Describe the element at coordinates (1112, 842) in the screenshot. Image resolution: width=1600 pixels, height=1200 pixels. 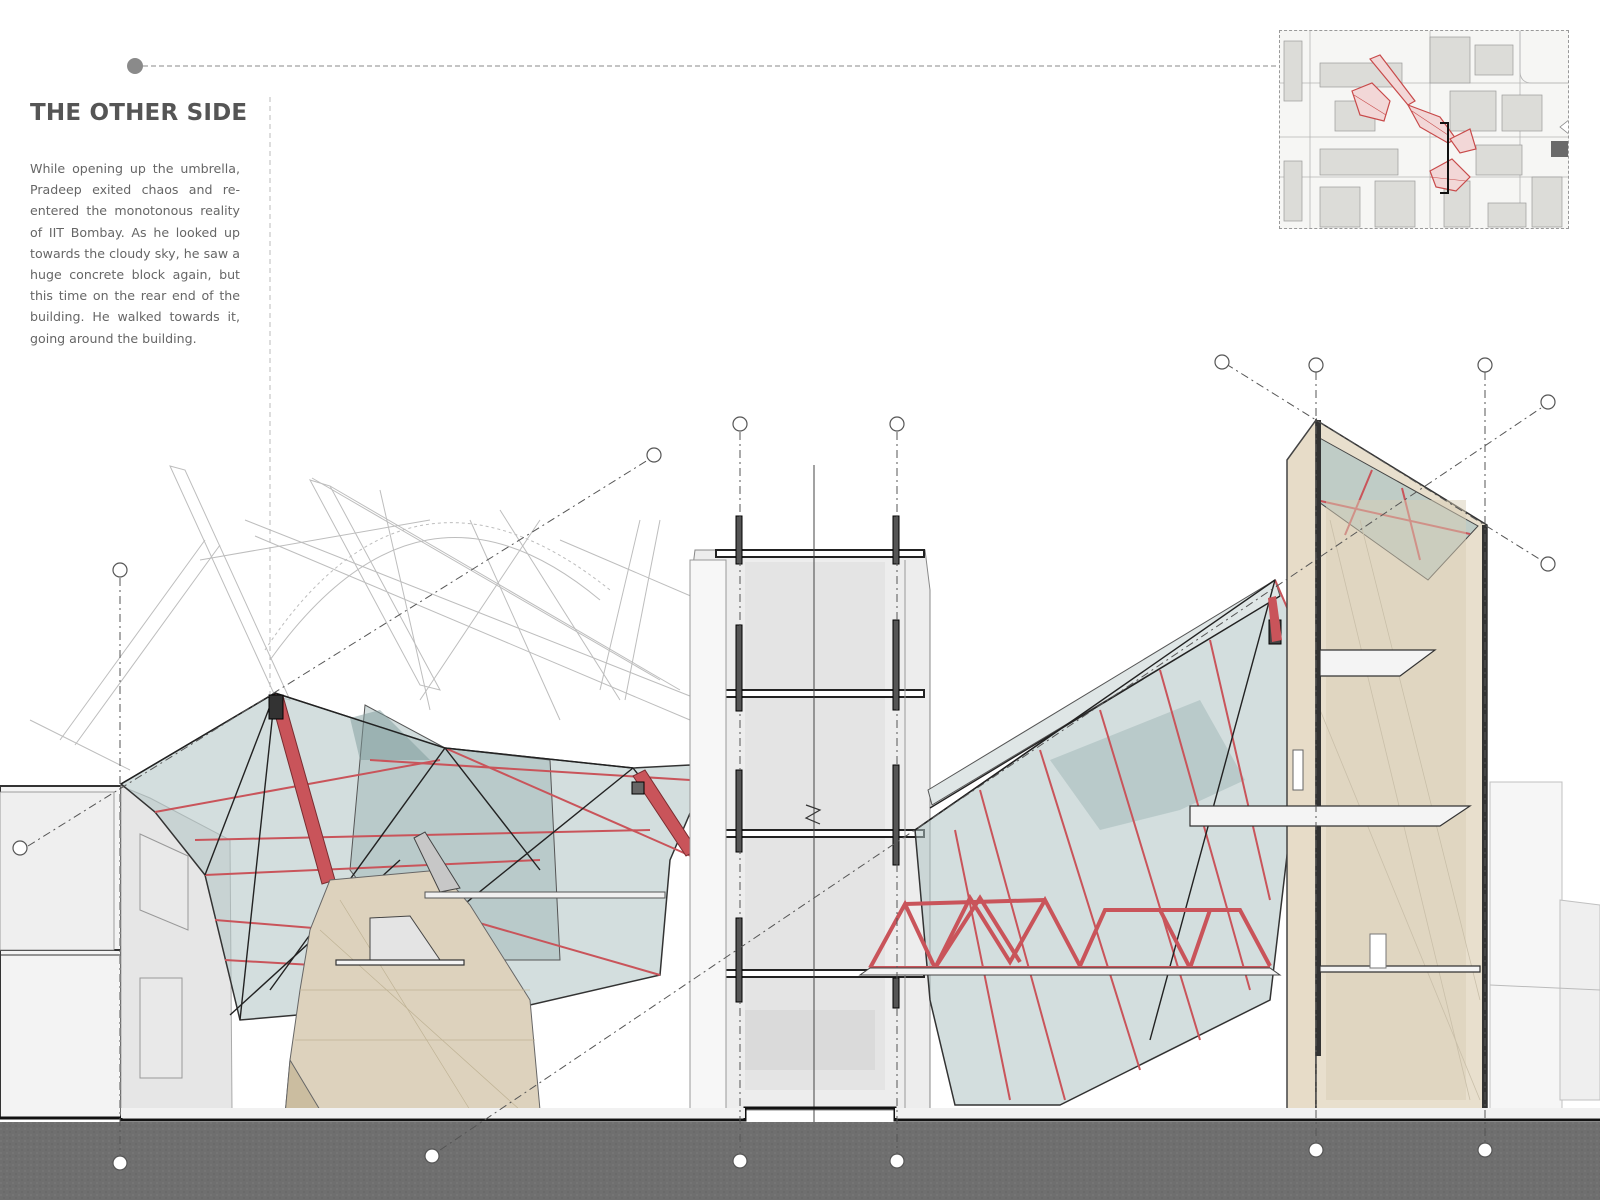
I see `glass-volume-right` at that location.